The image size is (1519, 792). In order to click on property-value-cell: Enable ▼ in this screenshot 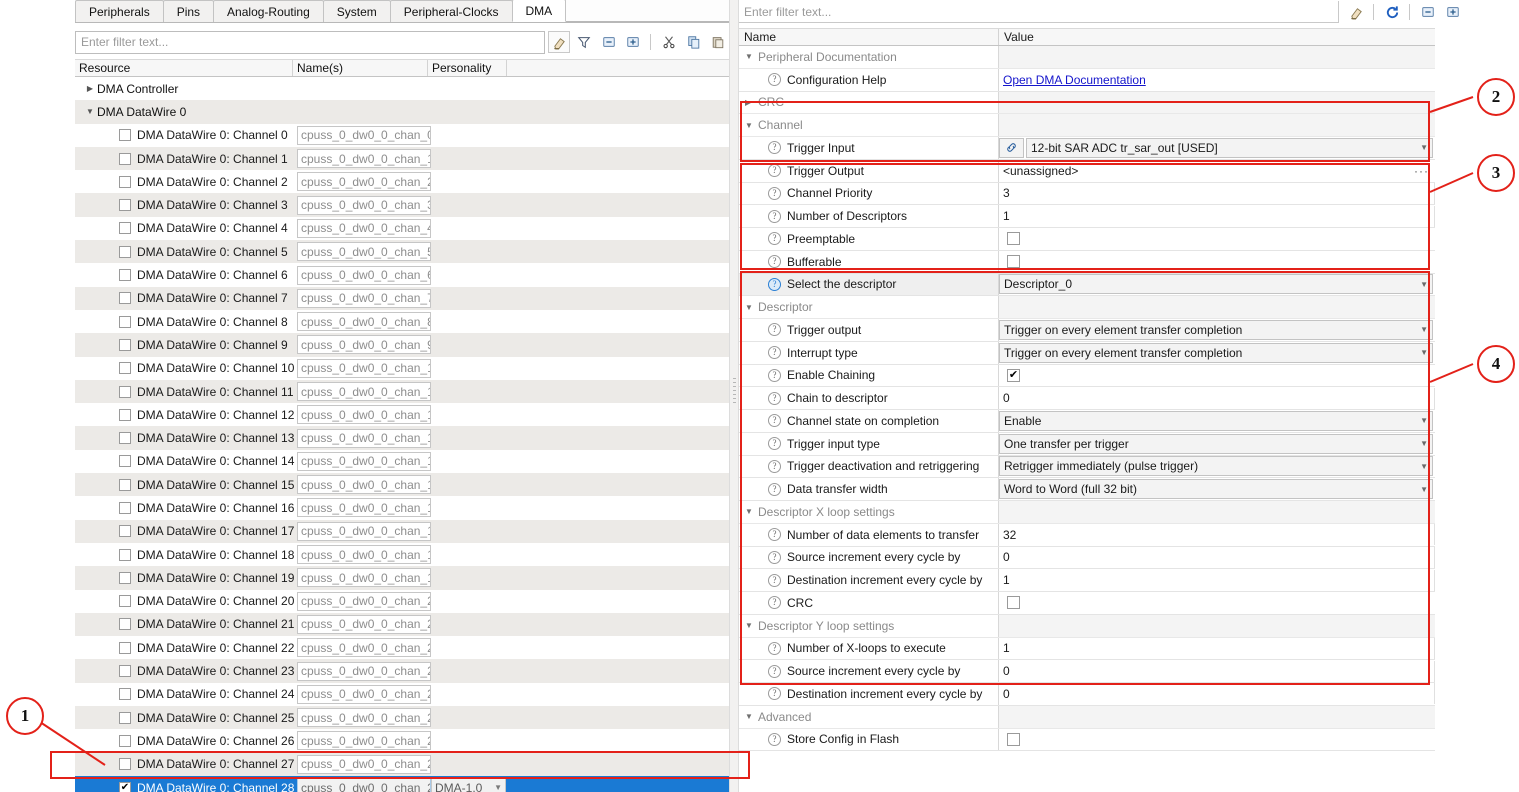, I will do `click(1217, 421)`.